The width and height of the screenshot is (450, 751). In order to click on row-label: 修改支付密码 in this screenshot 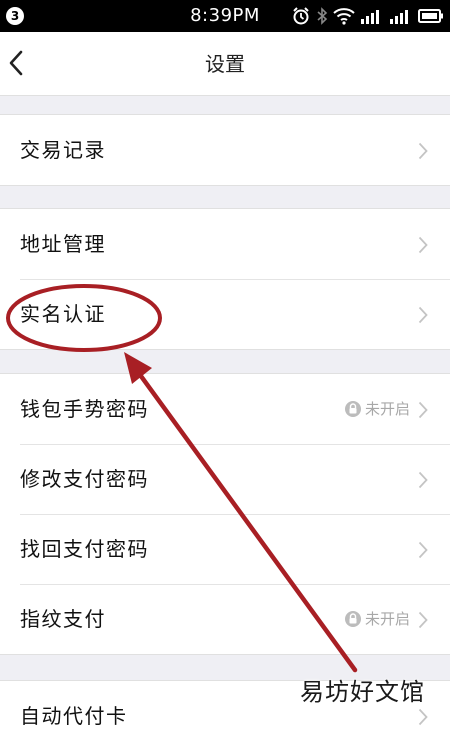, I will do `click(84, 479)`.